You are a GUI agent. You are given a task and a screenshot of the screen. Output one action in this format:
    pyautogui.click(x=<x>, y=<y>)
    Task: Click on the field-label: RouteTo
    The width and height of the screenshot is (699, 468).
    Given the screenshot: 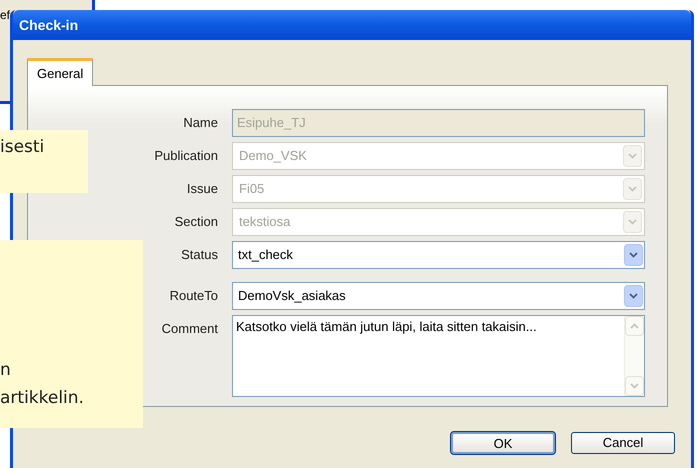 What is the action you would take?
    pyautogui.click(x=193, y=296)
    